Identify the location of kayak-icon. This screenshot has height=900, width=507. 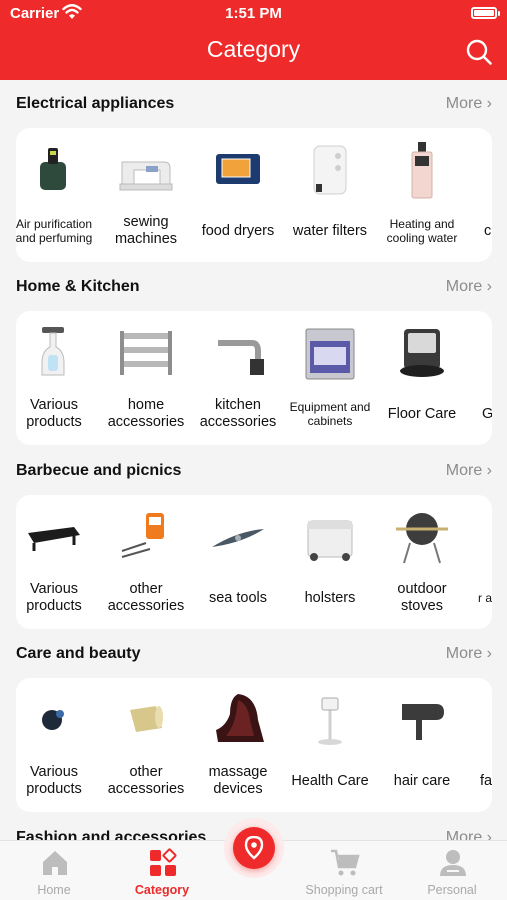
(238, 538).